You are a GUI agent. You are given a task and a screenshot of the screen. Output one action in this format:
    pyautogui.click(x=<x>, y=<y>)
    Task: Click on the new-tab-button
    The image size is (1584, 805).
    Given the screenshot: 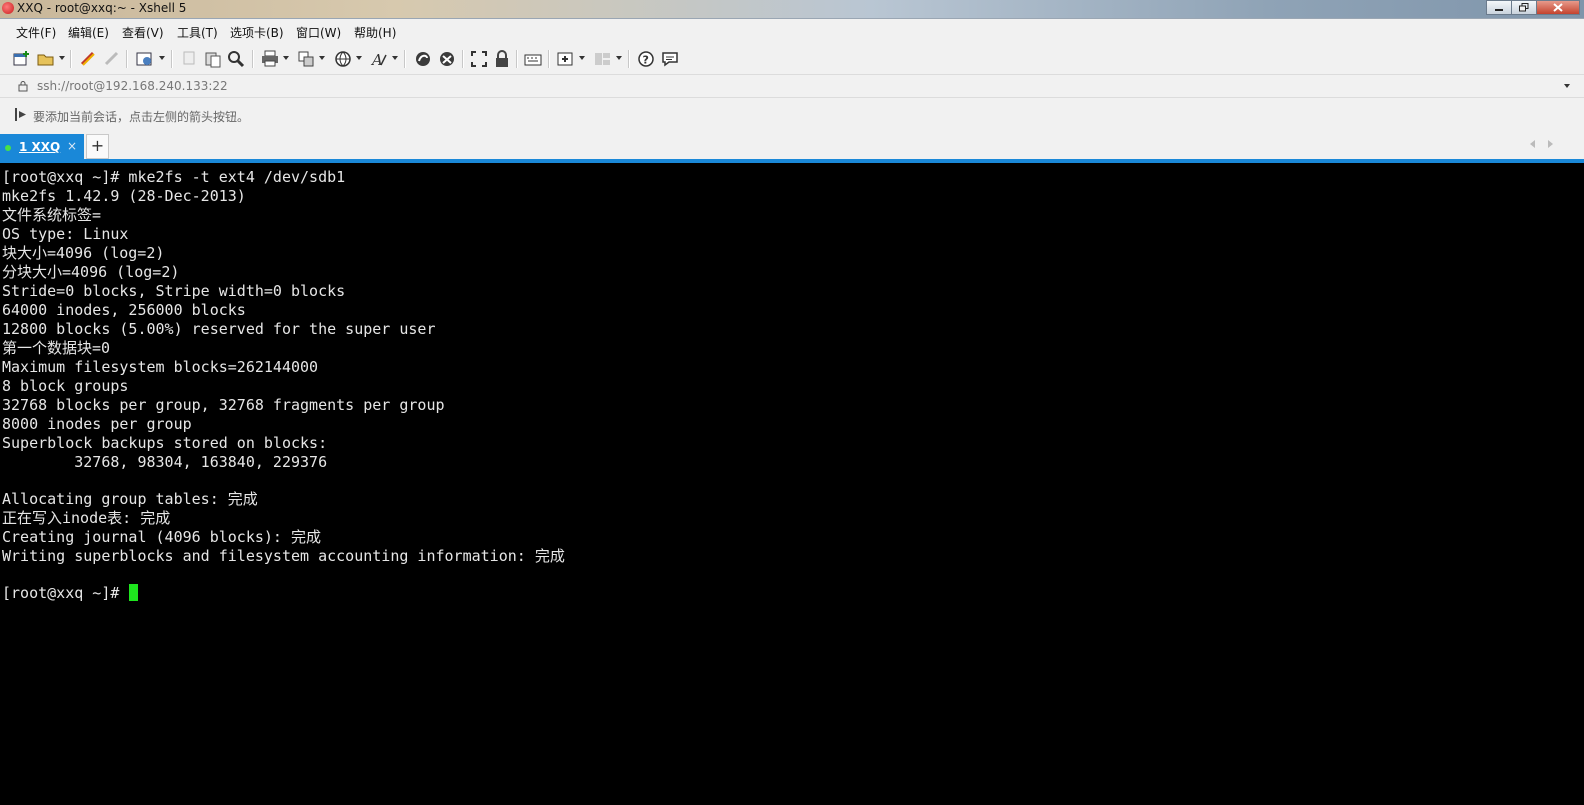 What is the action you would take?
    pyautogui.click(x=566, y=59)
    